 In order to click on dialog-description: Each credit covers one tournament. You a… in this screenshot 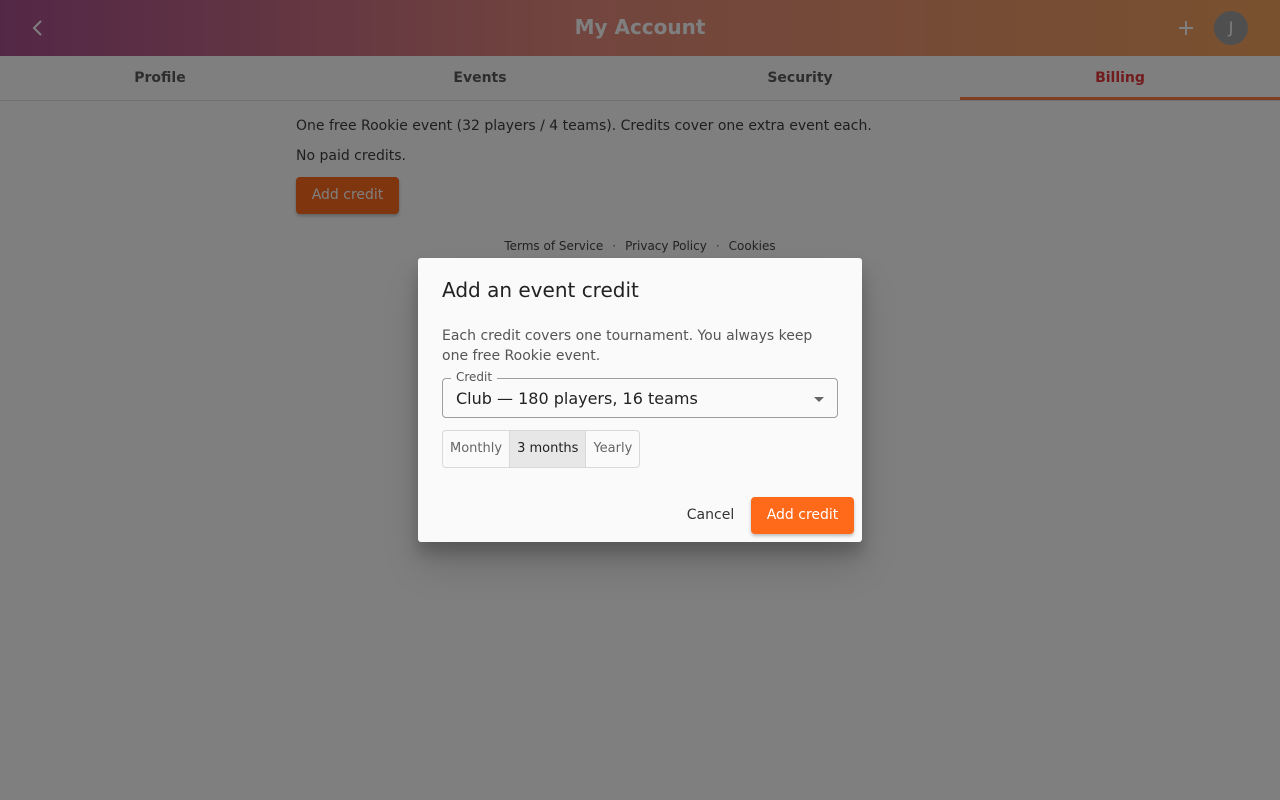, I will do `click(627, 346)`.